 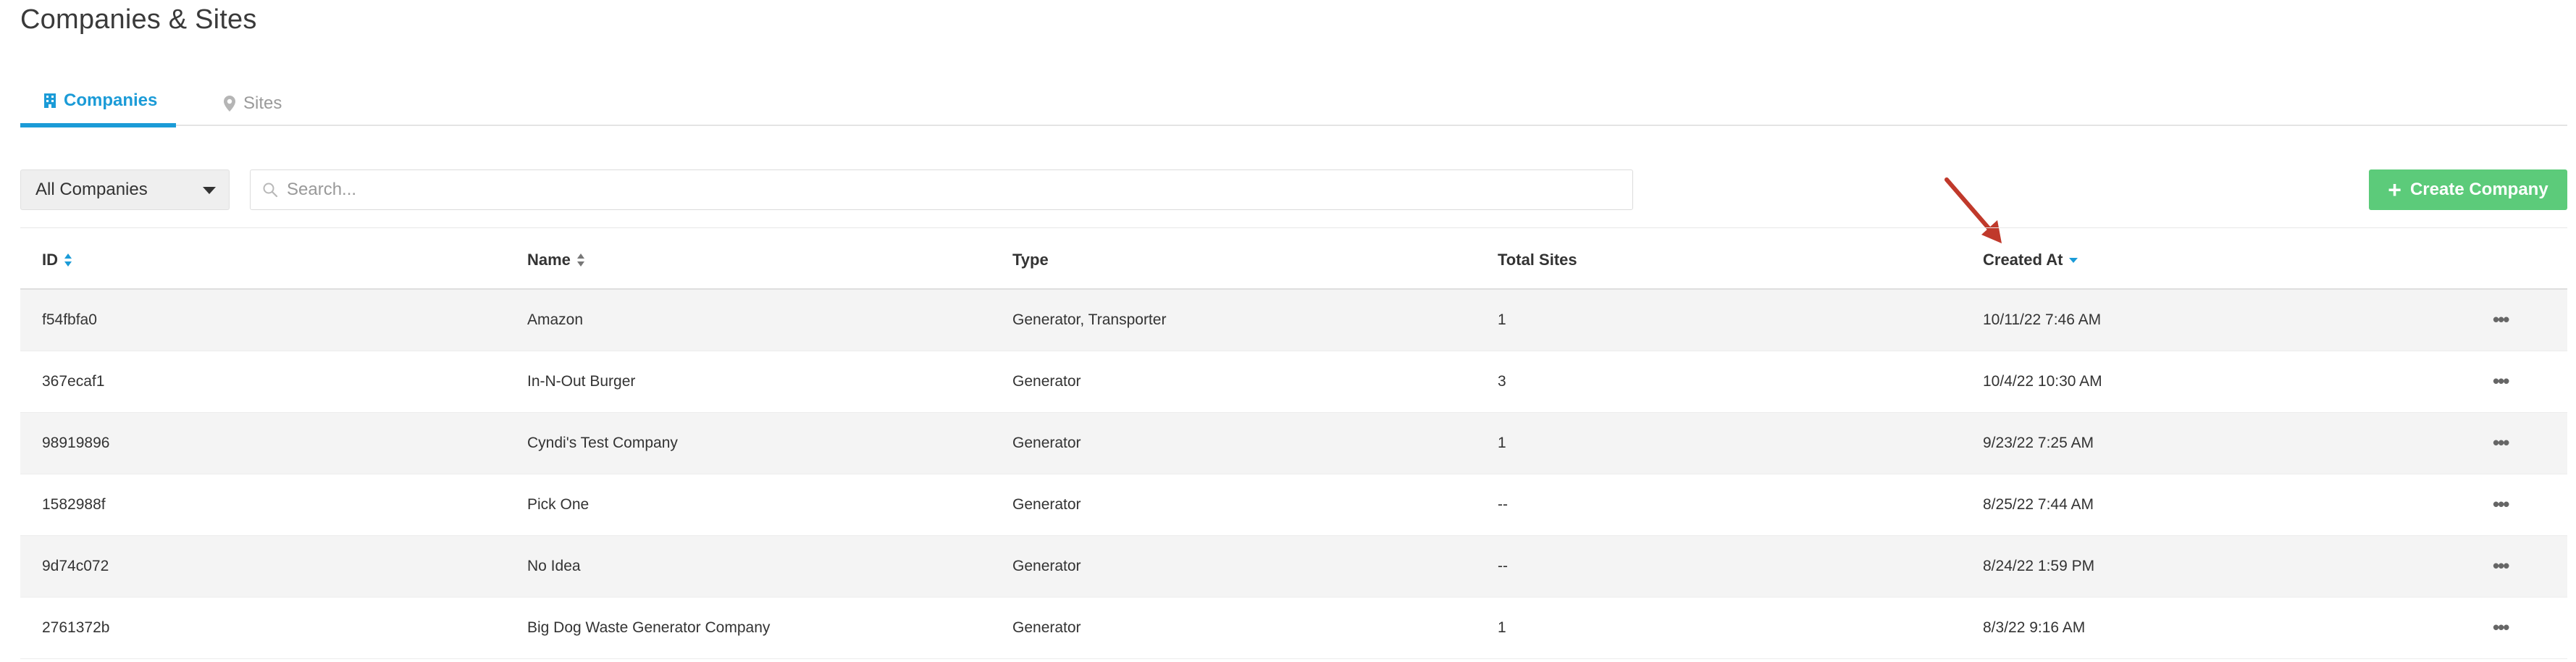 What do you see at coordinates (50, 260) in the screenshot?
I see `column-header-label: ID` at bounding box center [50, 260].